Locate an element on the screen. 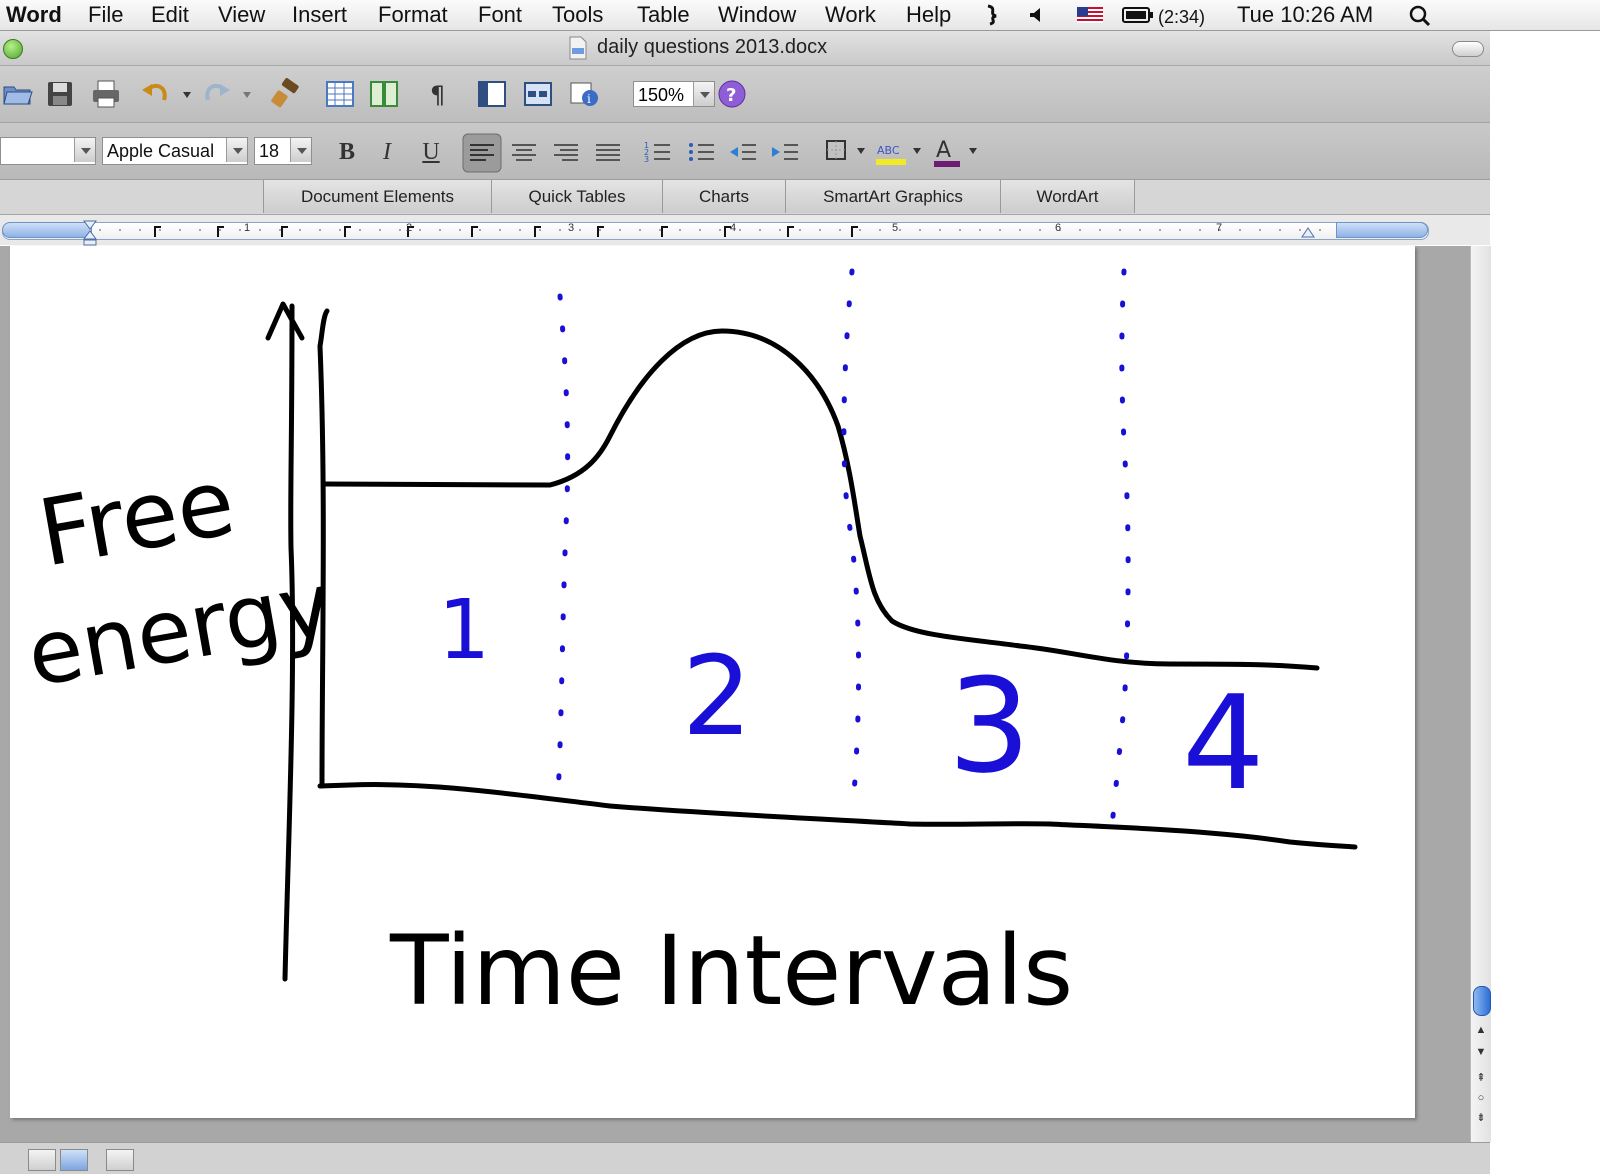  interval-label-1: 1 is located at coordinates (464, 630).